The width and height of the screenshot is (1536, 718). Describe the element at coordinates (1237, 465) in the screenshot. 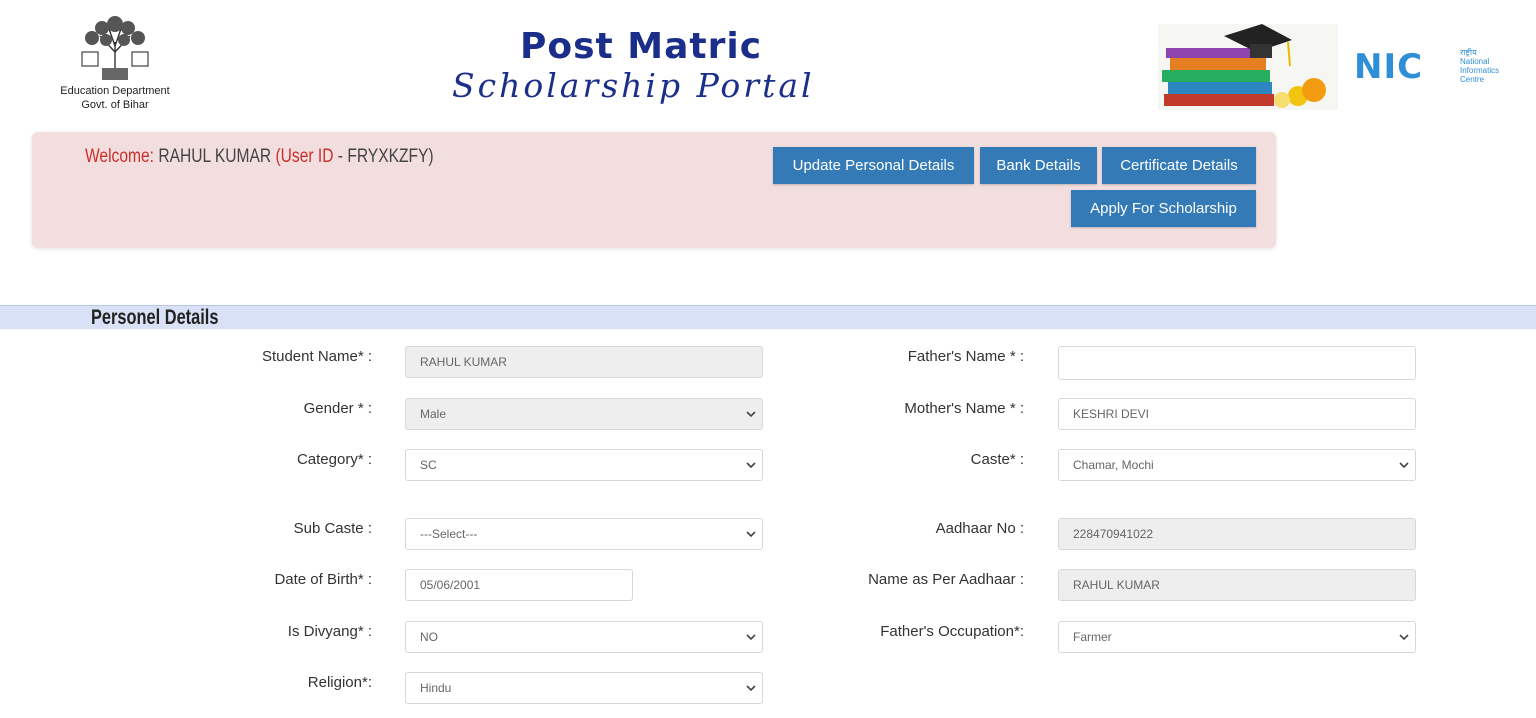

I see `caste-select: Chamar, Mochi` at that location.